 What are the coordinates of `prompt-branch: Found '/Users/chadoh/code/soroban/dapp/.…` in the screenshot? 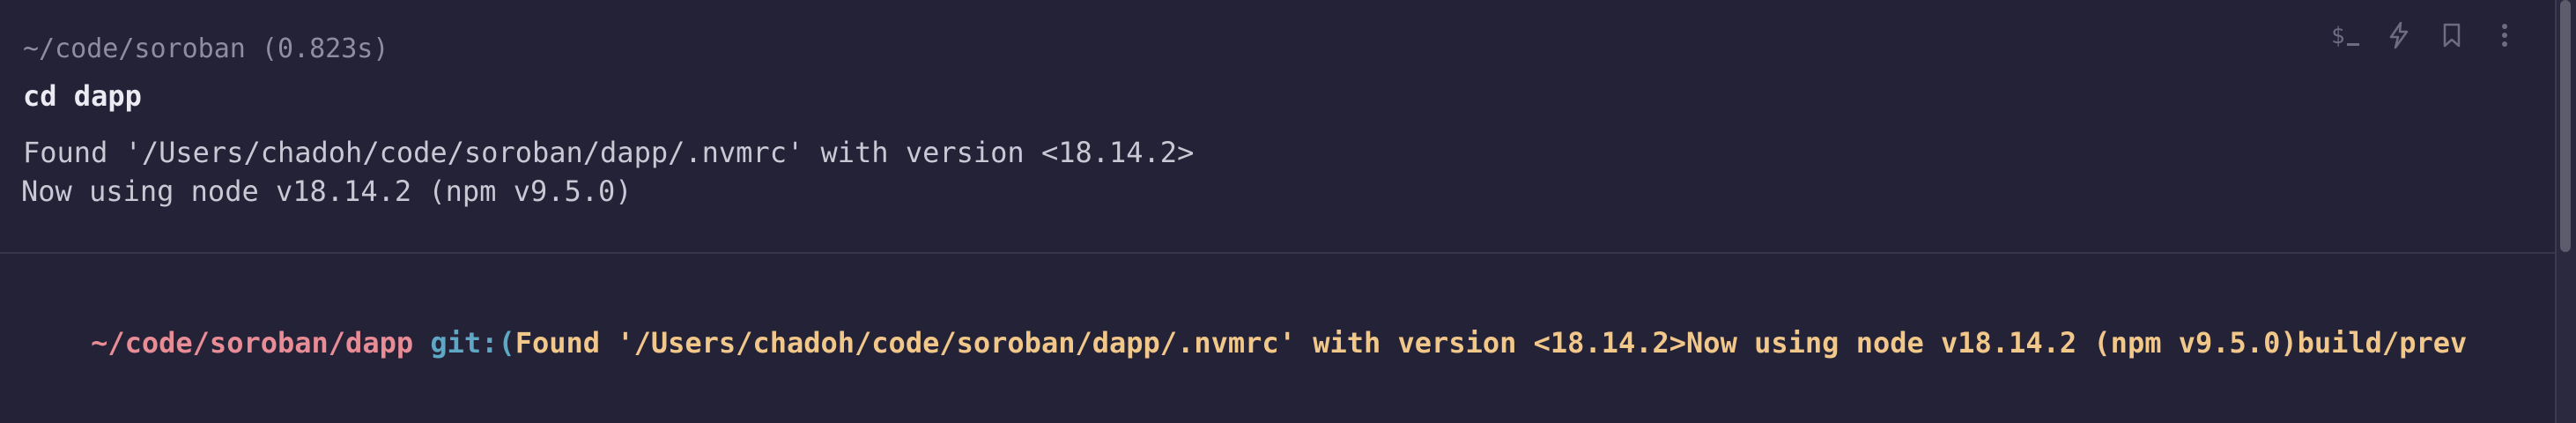 It's located at (1491, 343).